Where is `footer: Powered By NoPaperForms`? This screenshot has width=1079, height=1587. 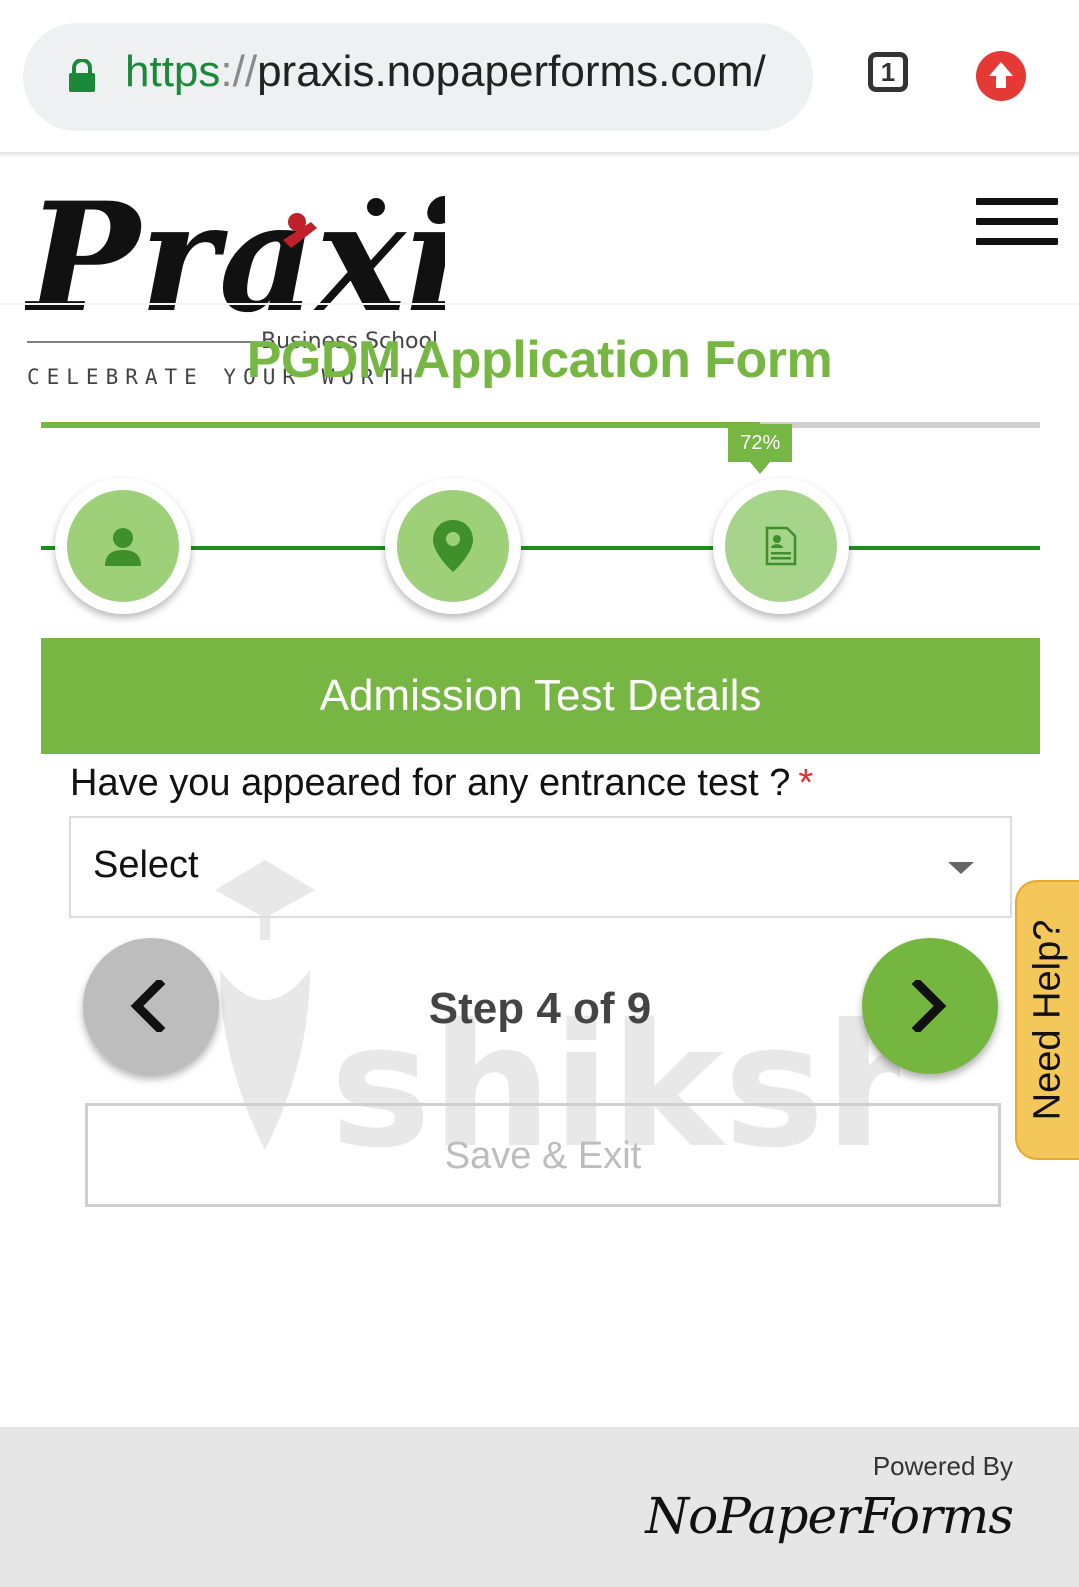 footer: Powered By NoPaperForms is located at coordinates (539, 1507).